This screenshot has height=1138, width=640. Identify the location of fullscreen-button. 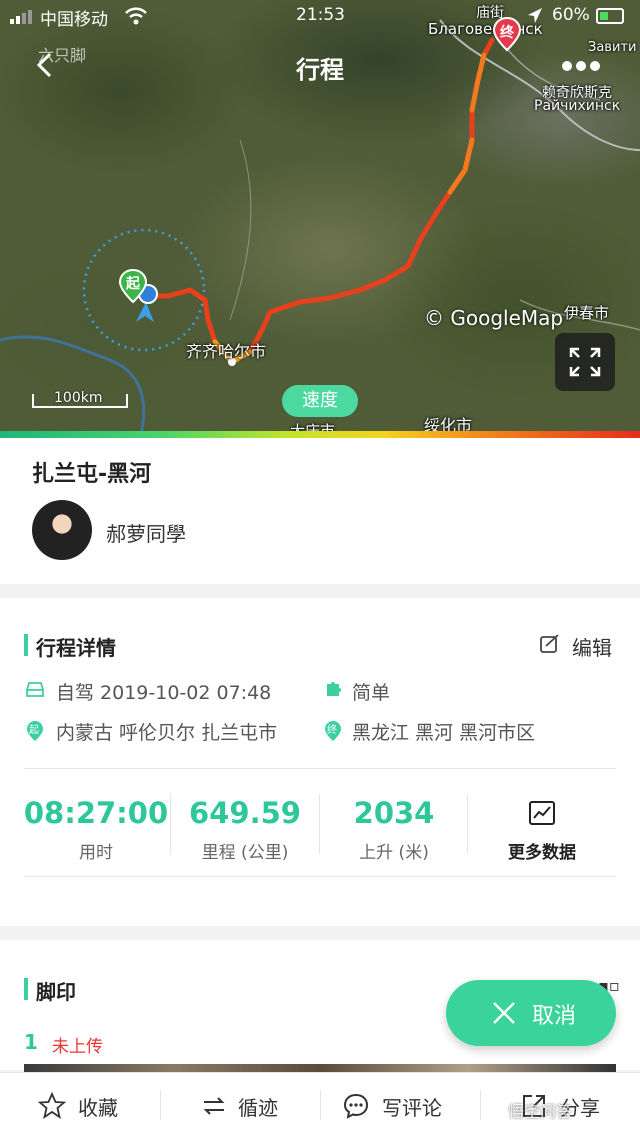
(585, 362).